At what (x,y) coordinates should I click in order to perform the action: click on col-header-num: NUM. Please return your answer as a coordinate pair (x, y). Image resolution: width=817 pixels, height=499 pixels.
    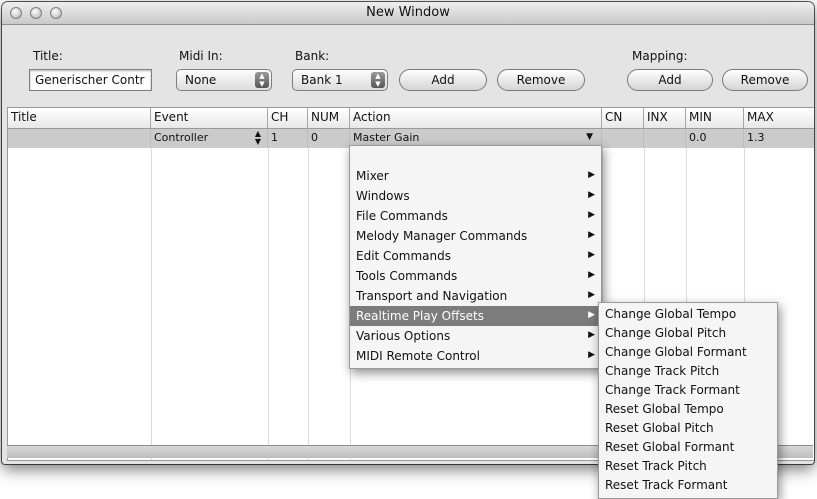
    Looking at the image, I should click on (329, 118).